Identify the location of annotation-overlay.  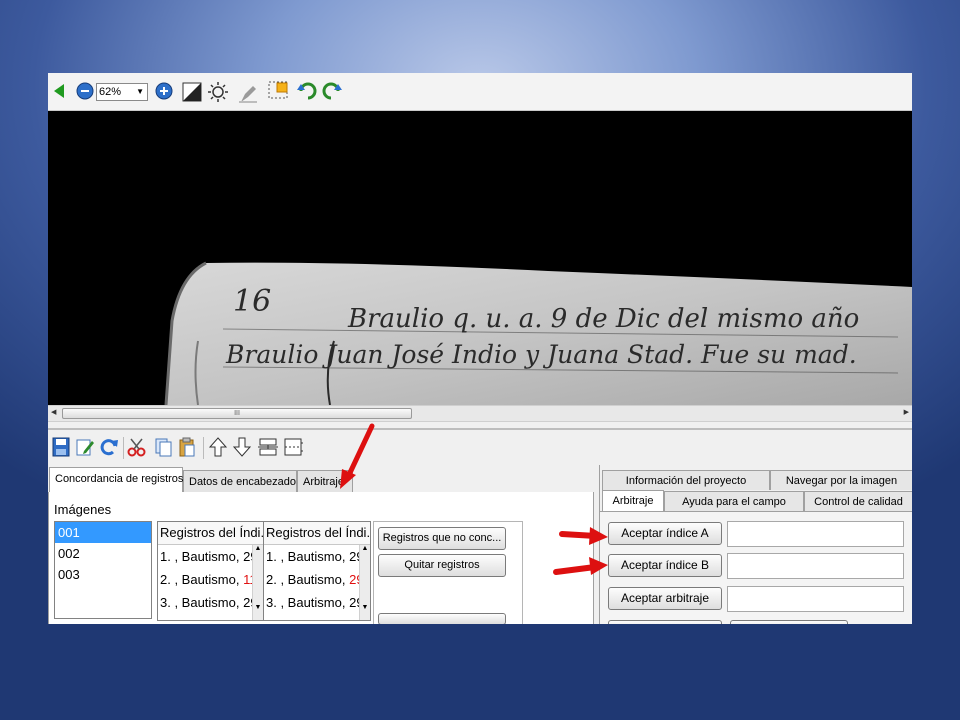
(474, 499).